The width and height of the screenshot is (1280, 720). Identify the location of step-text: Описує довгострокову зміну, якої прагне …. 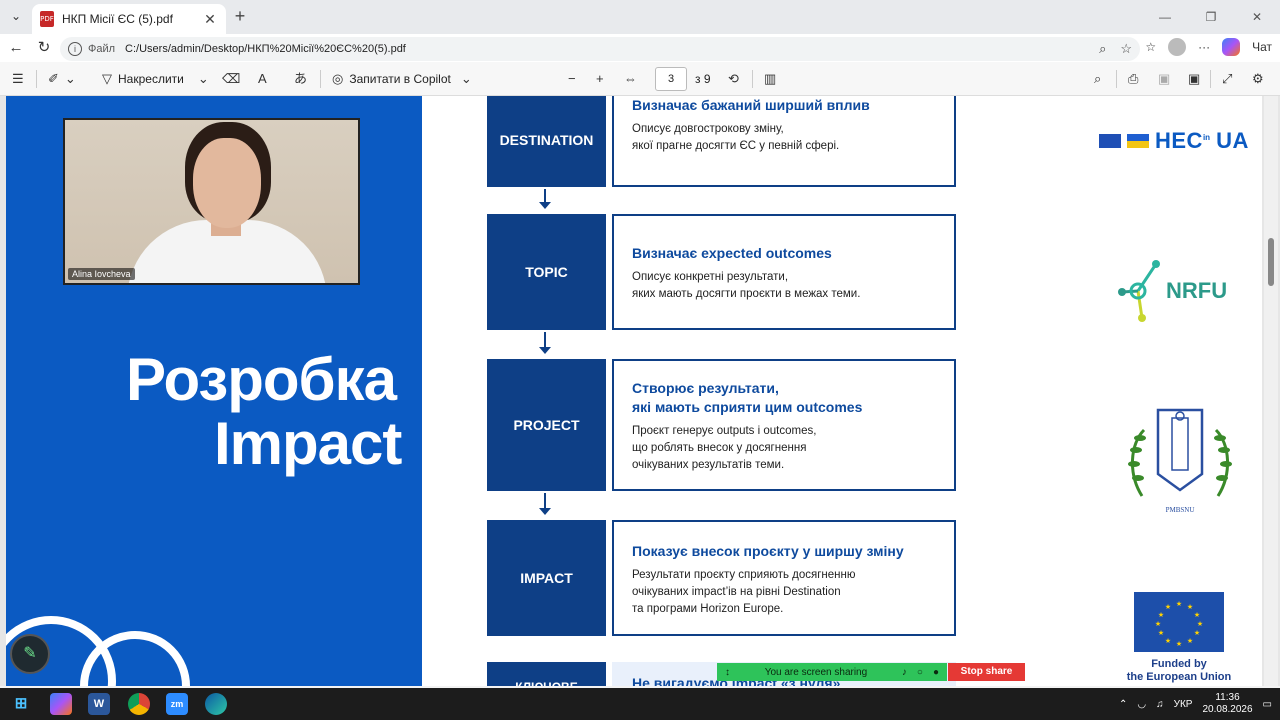
(736, 137).